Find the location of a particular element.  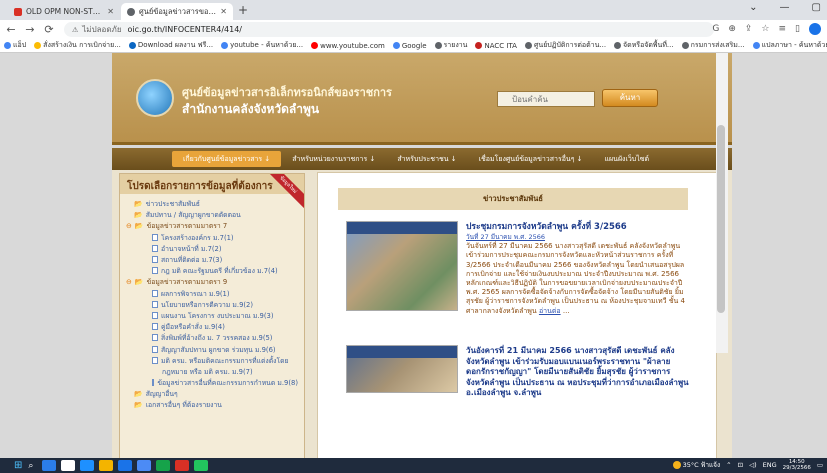

bookmark-star-icon: ☆ is located at coordinates (765, 29).